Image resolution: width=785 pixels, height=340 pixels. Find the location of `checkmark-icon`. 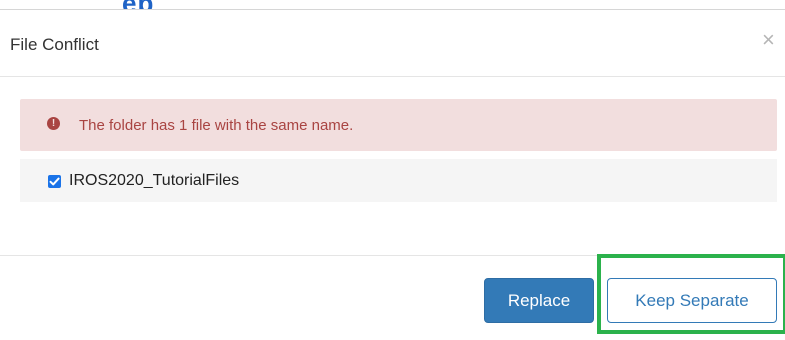

checkmark-icon is located at coordinates (54, 181).